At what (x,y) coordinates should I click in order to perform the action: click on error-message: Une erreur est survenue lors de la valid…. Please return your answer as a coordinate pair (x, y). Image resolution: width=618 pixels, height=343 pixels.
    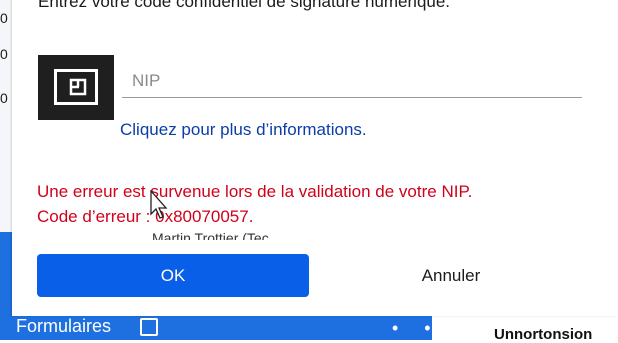
    Looking at the image, I should click on (254, 204).